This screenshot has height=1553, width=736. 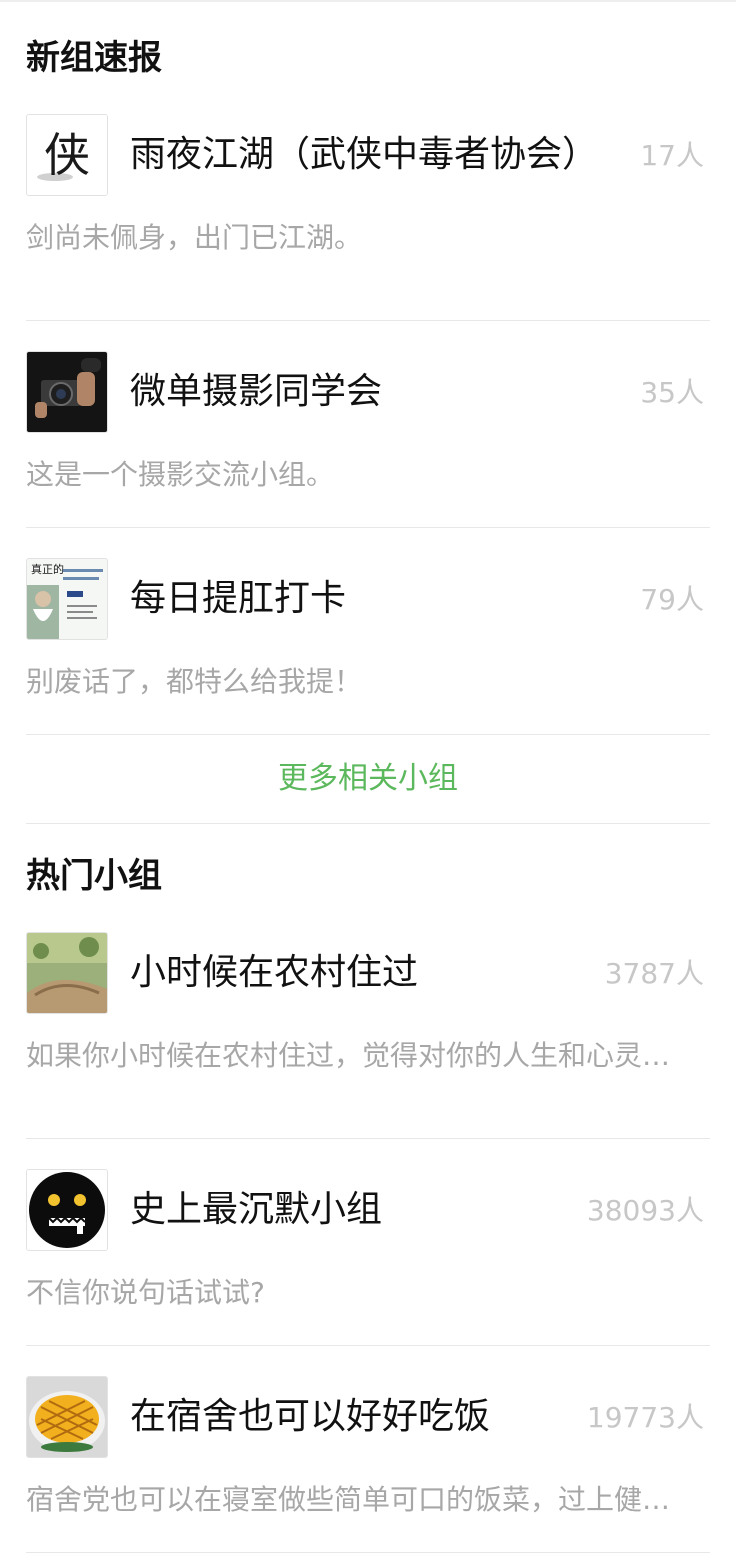 What do you see at coordinates (368, 1035) in the screenshot?
I see `group-item-countryside: 小时候在农村住过 3787人 如果你小时候在农村住过，觉得对你的人生和心灵有影响` at bounding box center [368, 1035].